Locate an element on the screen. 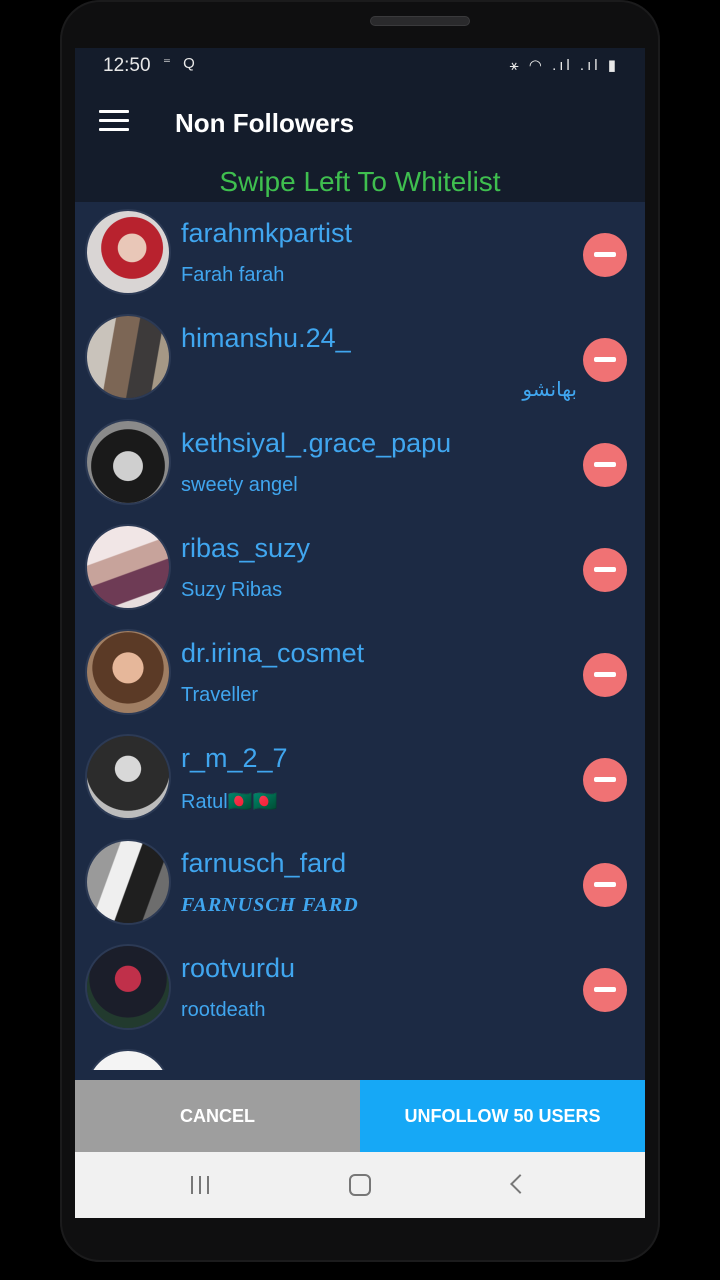 The height and width of the screenshot is (1280, 720). notification-icons: ⁼ Q is located at coordinates (181, 63).